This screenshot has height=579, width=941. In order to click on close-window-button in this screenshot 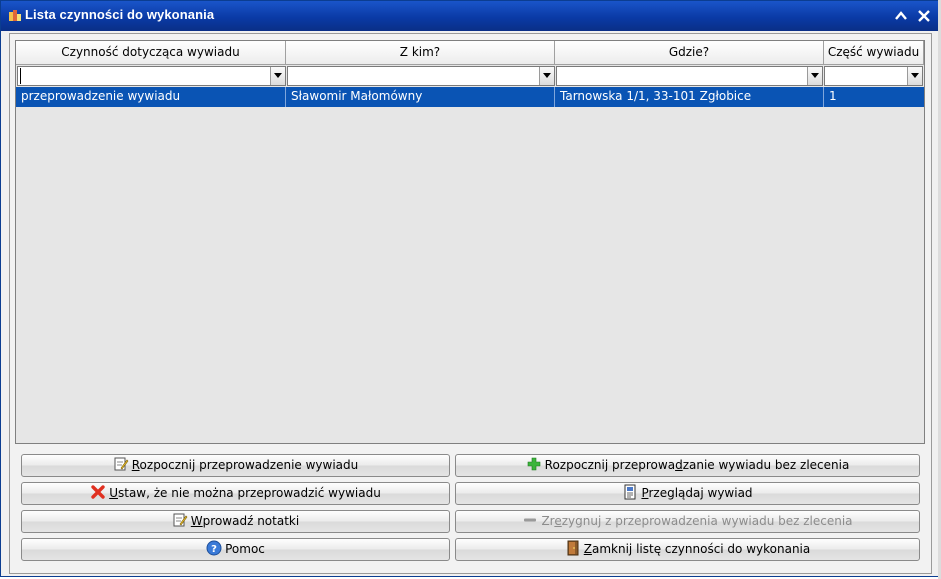, I will do `click(924, 16)`.